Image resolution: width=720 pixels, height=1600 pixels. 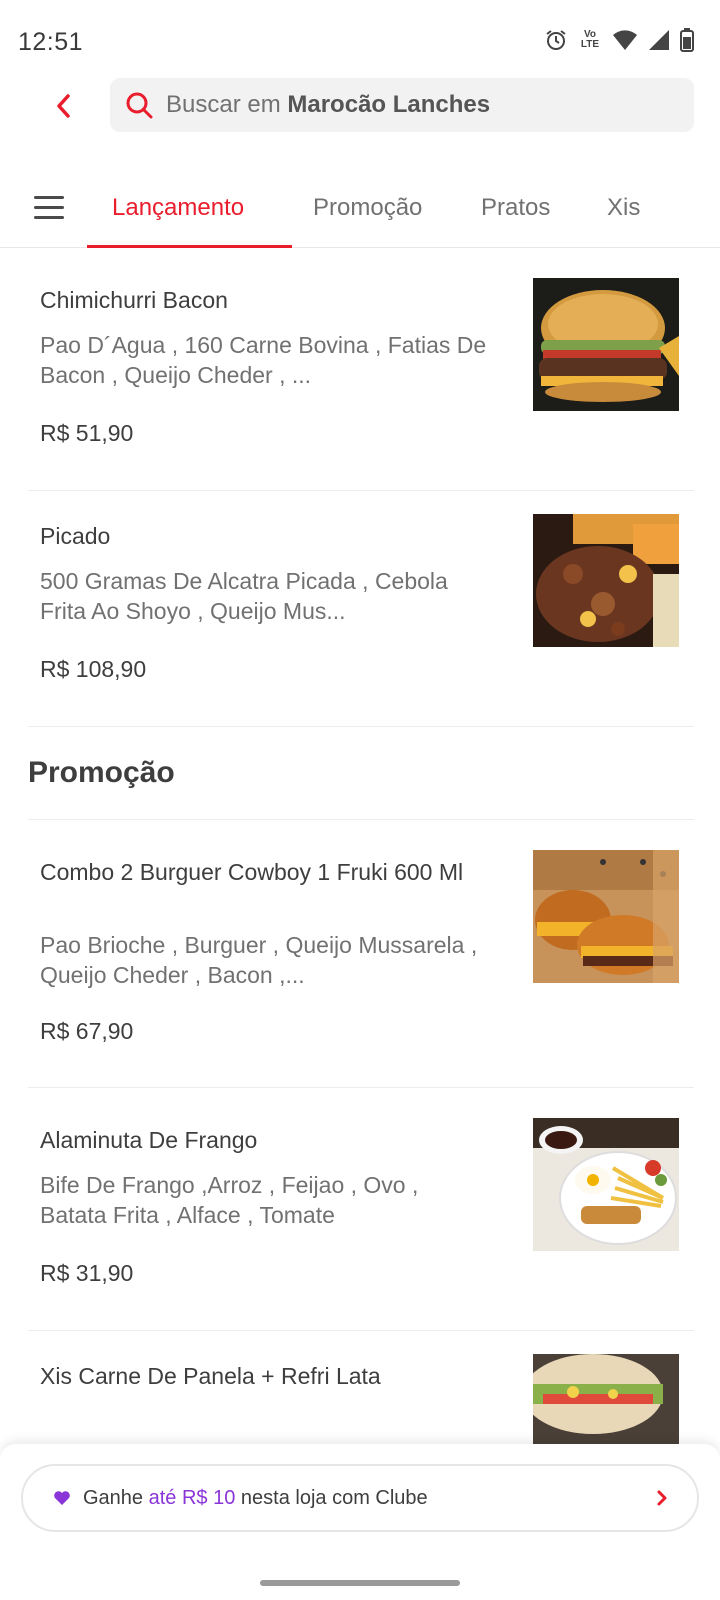 I want to click on club-text-highlight: até R$ 10, so click(x=192, y=1497).